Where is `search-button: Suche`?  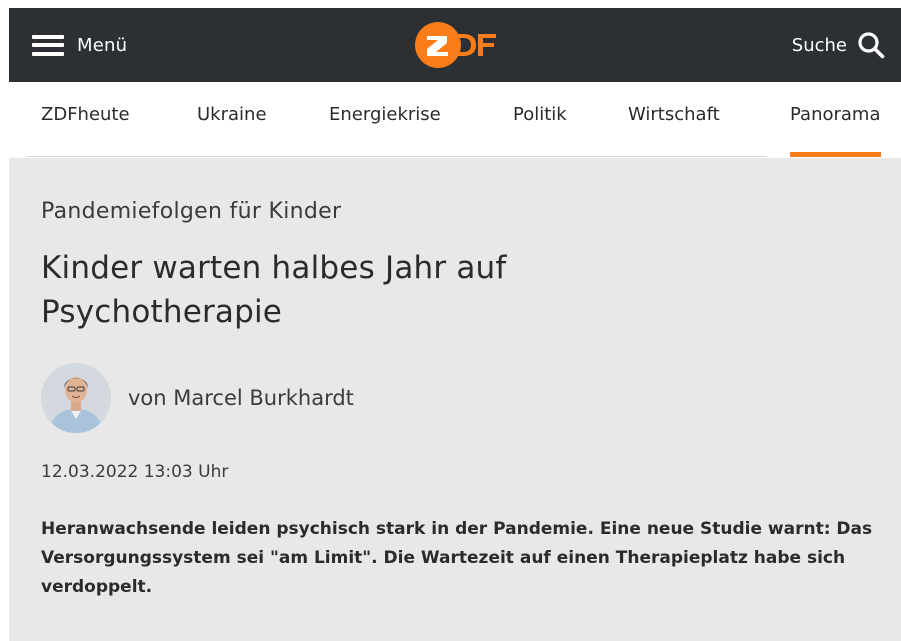 search-button: Suche is located at coordinates (838, 45).